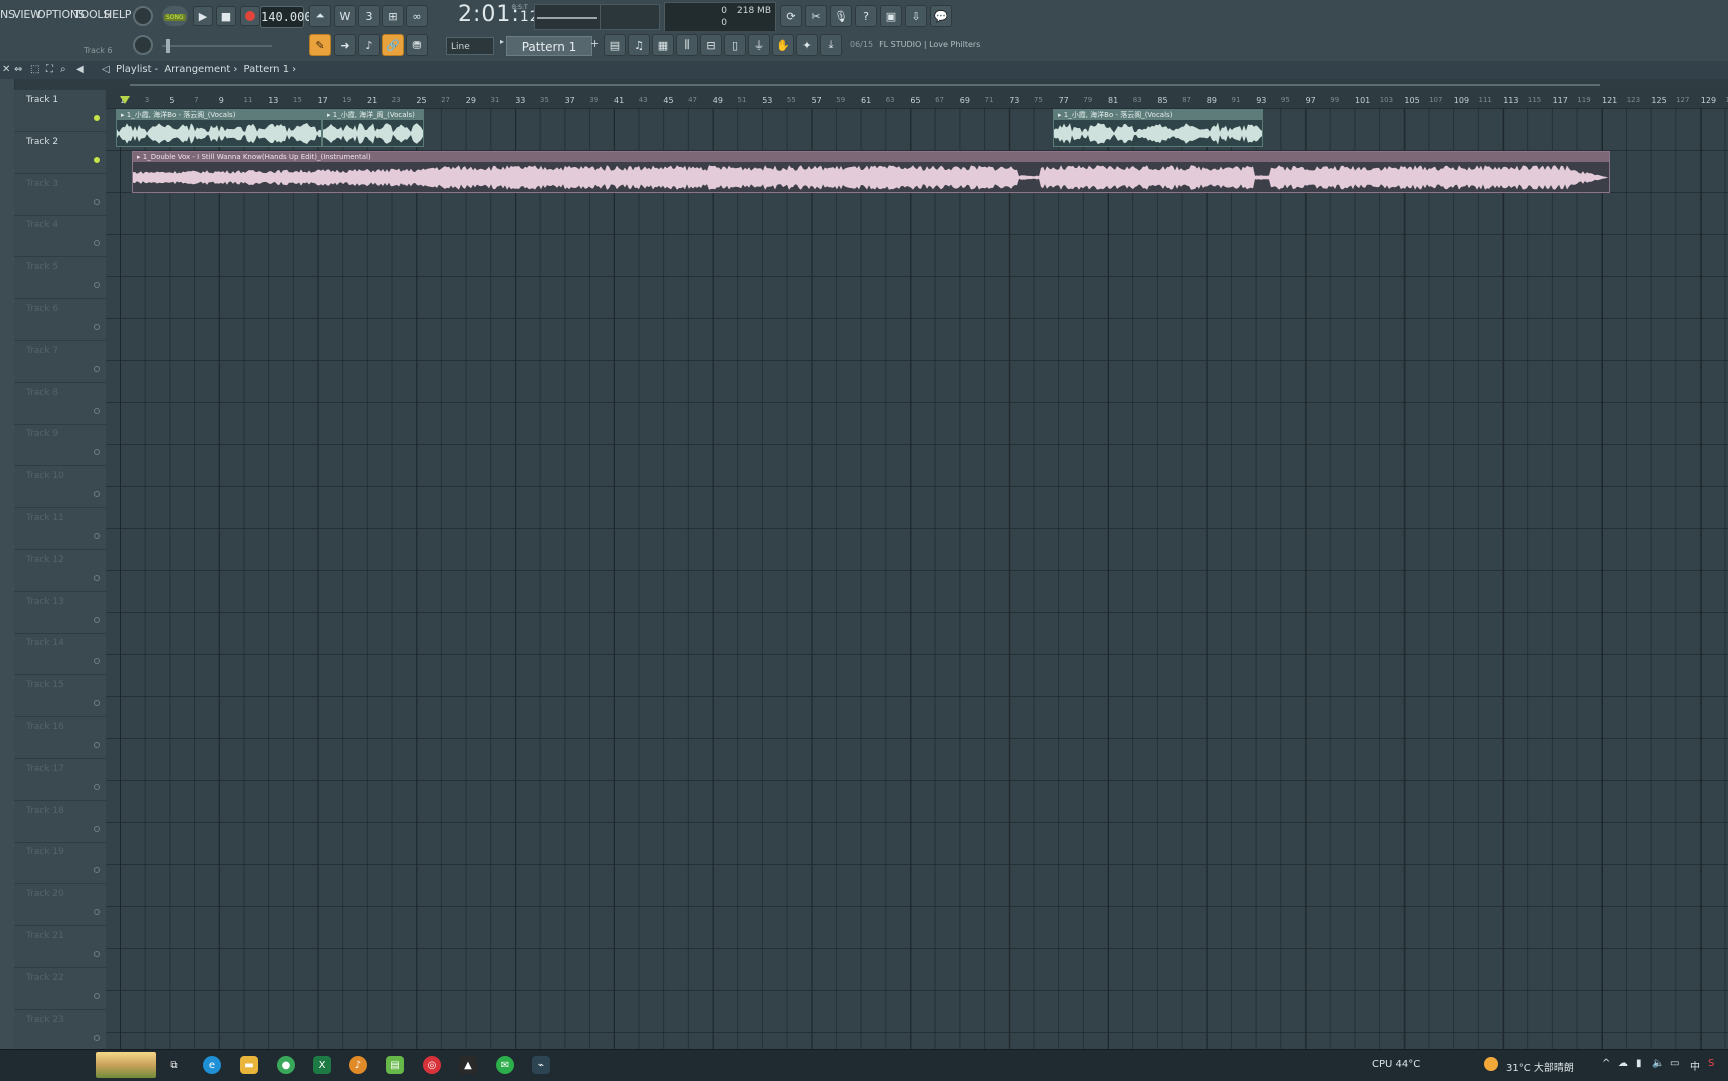 Image resolution: width=1728 pixels, height=1081 pixels. What do you see at coordinates (60, 362) in the screenshot?
I see `track-header: Track 7` at bounding box center [60, 362].